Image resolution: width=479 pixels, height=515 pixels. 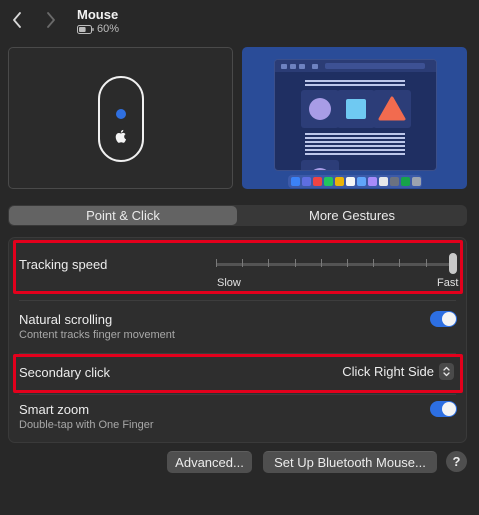 I want to click on page-title: Mouse, so click(x=98, y=14).